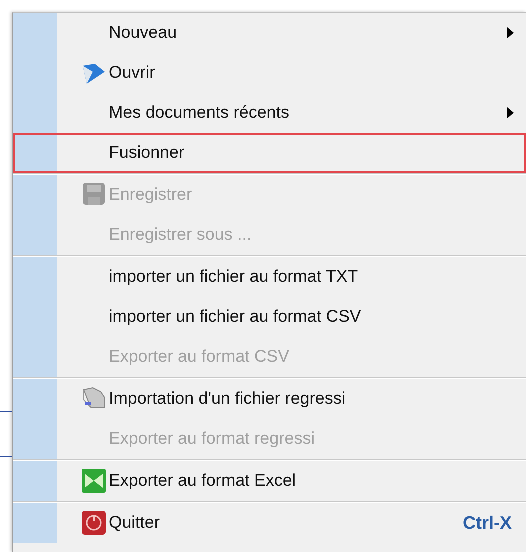 Image resolution: width=526 pixels, height=552 pixels. I want to click on menu-item: Quitter Ctrl-X, so click(269, 523).